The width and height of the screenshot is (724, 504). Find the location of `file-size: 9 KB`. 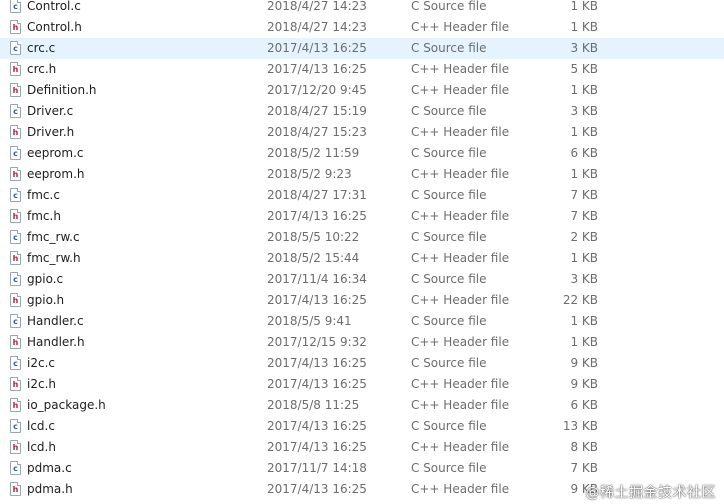

file-size: 9 KB is located at coordinates (584, 384).